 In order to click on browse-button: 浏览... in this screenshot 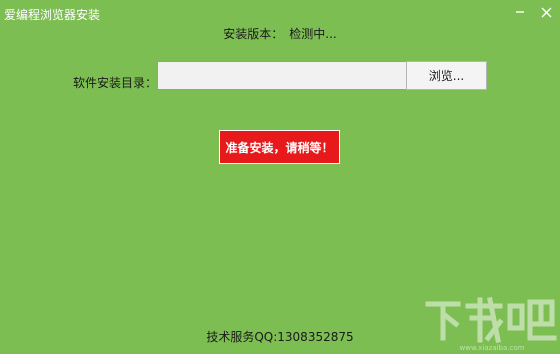, I will do `click(446, 75)`.